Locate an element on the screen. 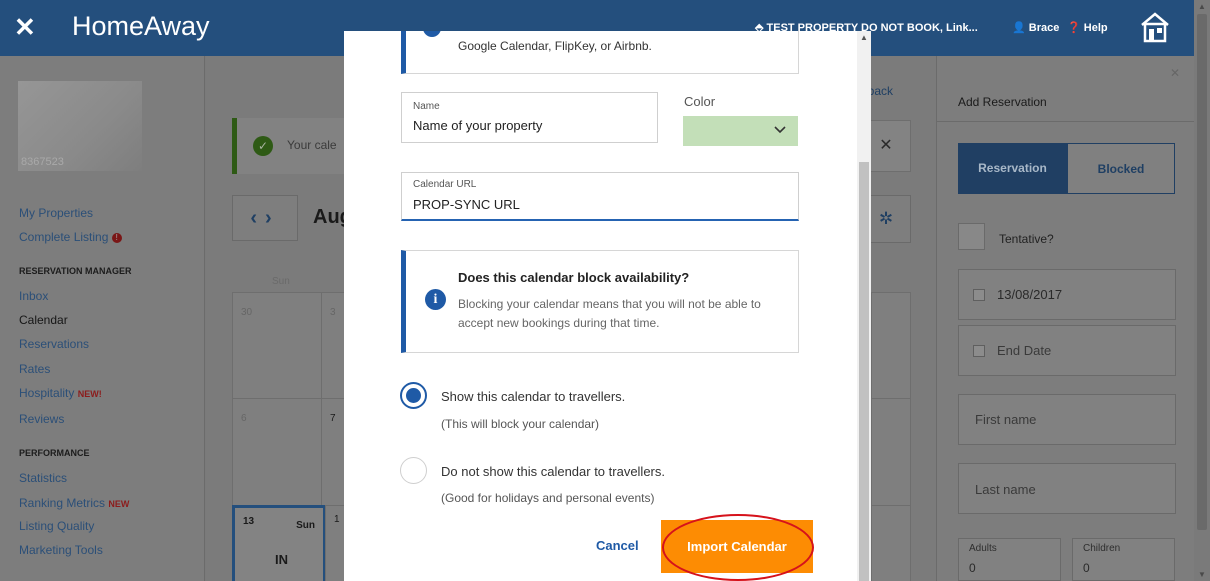  sidebar-item-reviews: Reviews is located at coordinates (41, 419).